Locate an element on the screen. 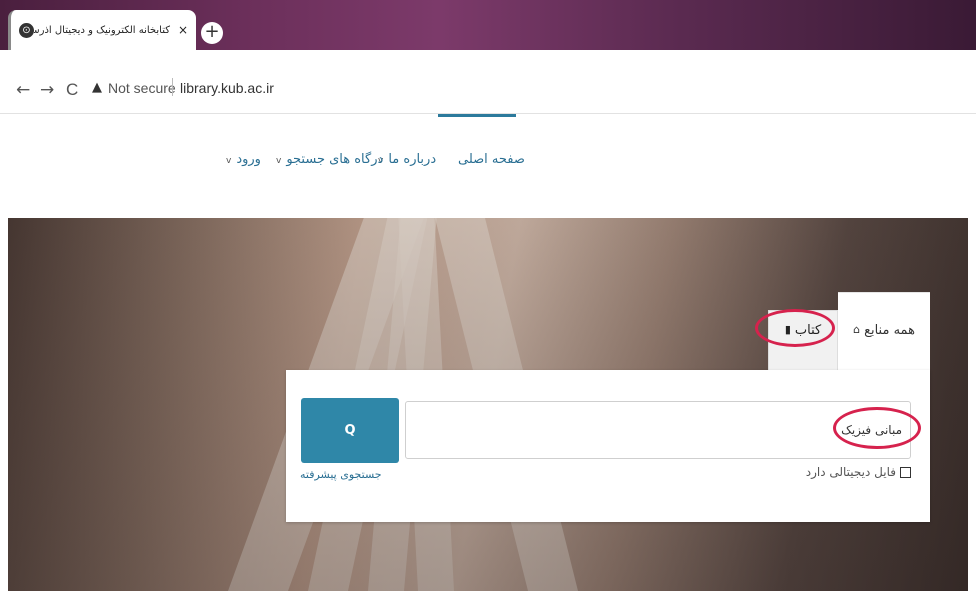 This screenshot has height=591, width=976. warning-icon: ▲ is located at coordinates (97, 87).